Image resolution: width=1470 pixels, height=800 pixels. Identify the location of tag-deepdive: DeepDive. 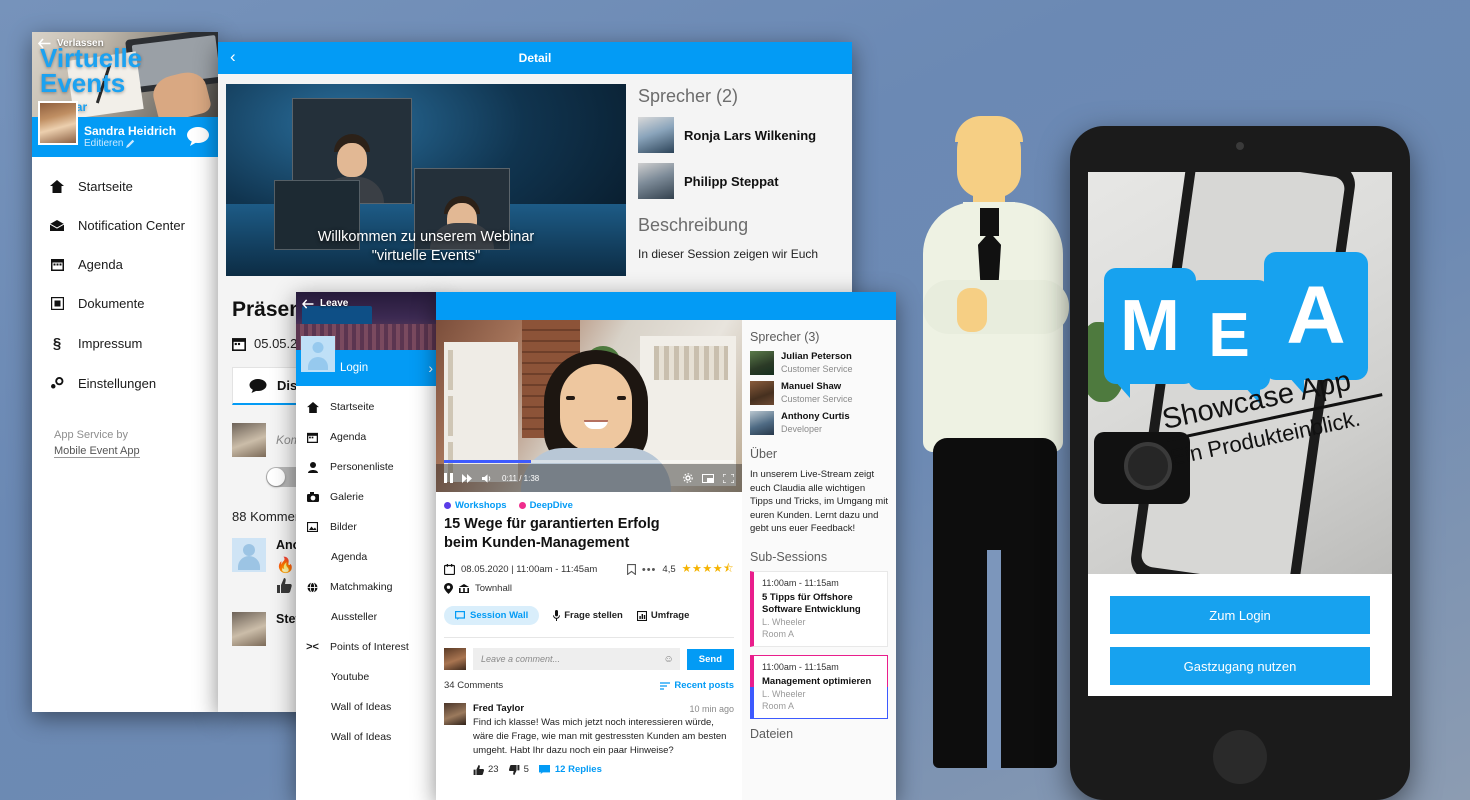
(545, 505).